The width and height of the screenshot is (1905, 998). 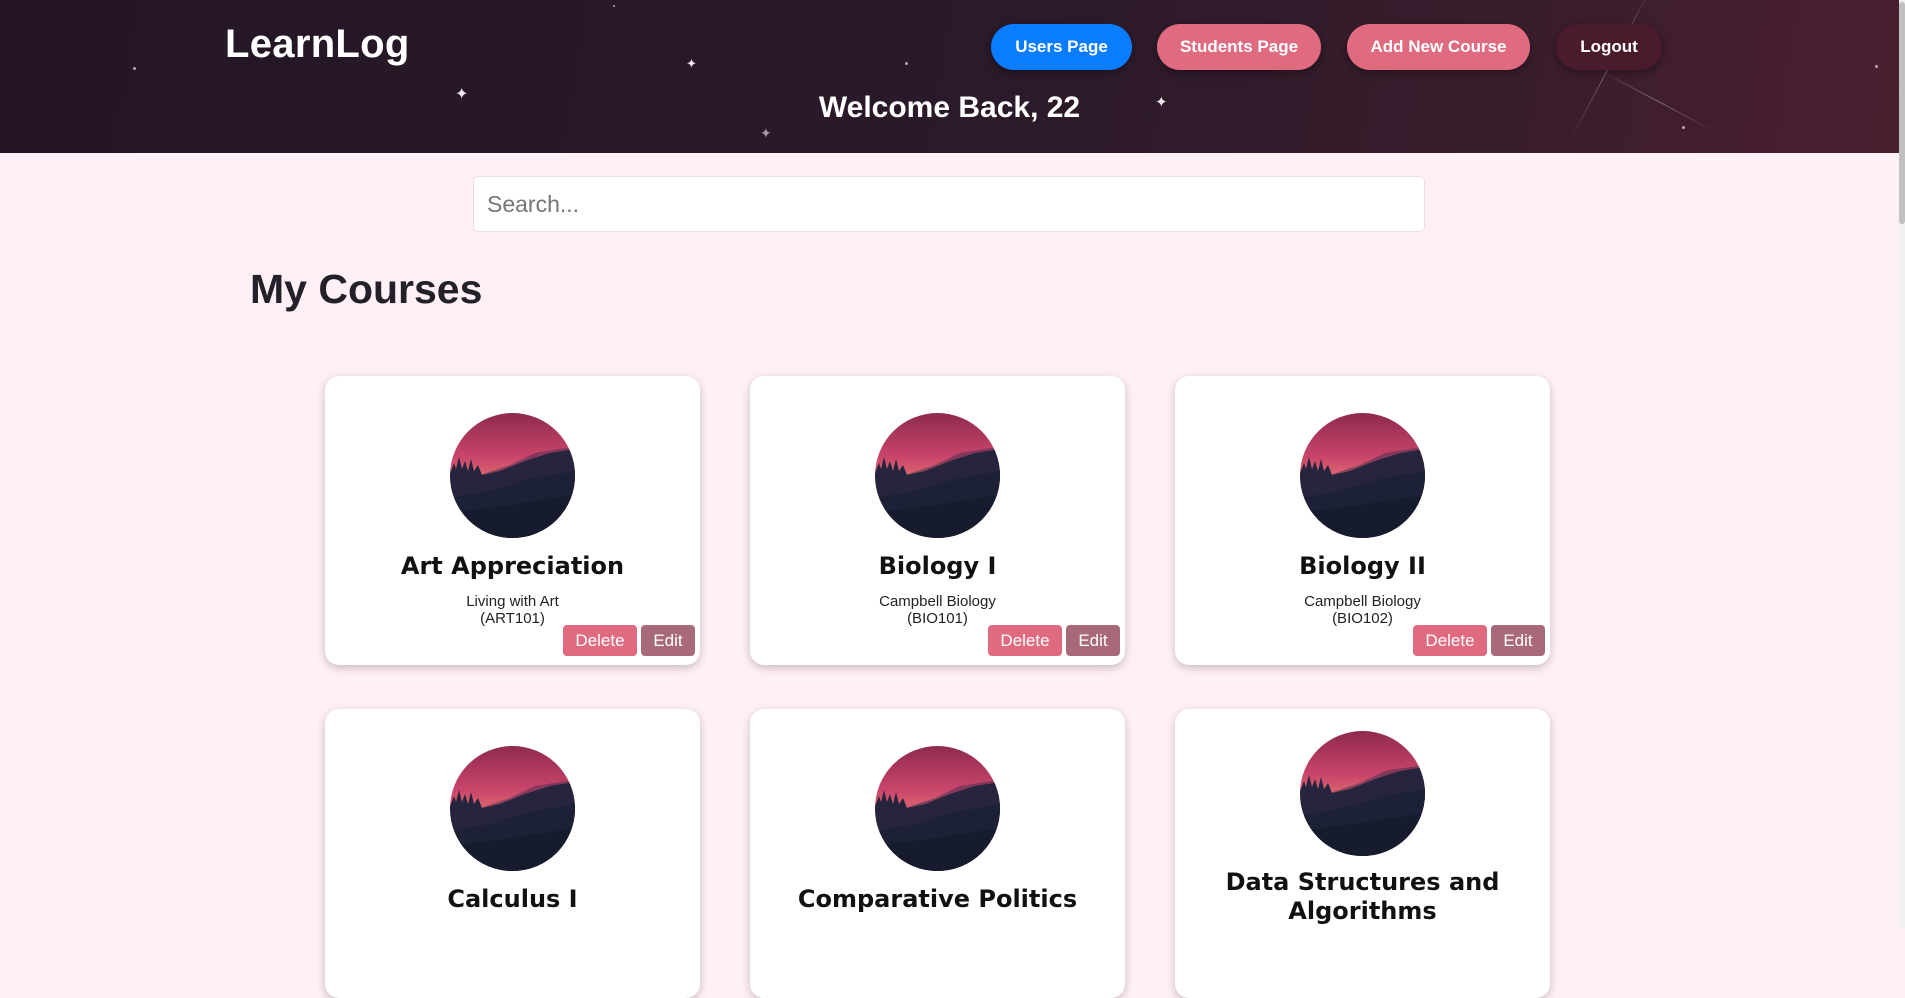 I want to click on course-card: Calculus I, so click(x=512, y=853).